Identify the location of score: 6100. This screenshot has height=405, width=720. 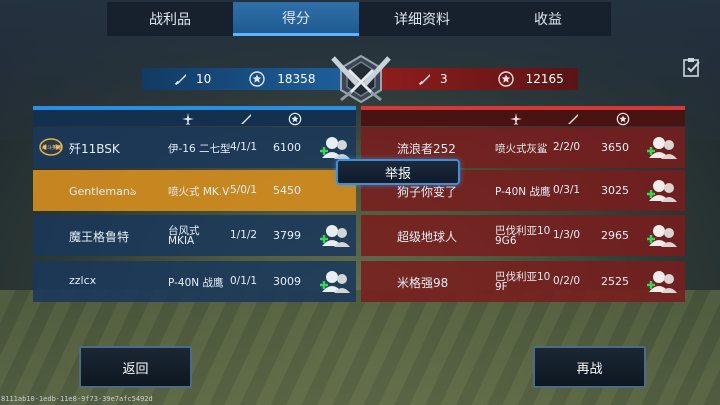
(287, 147).